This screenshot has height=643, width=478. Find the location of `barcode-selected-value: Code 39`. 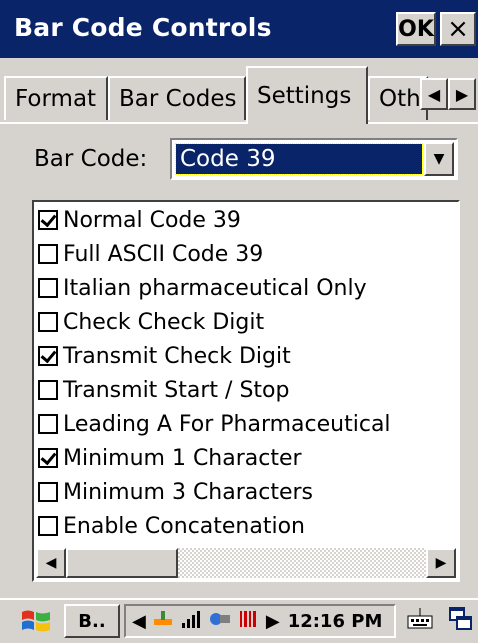

barcode-selected-value: Code 39 is located at coordinates (299, 159).